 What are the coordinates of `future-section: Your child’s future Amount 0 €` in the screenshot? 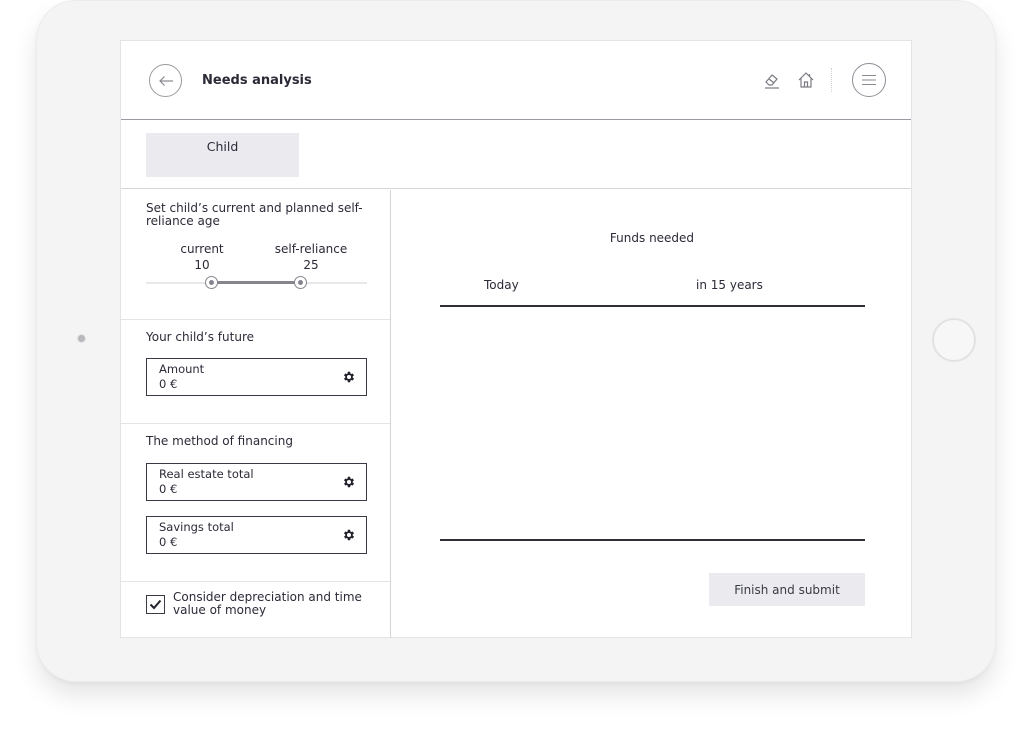 It's located at (255, 372).